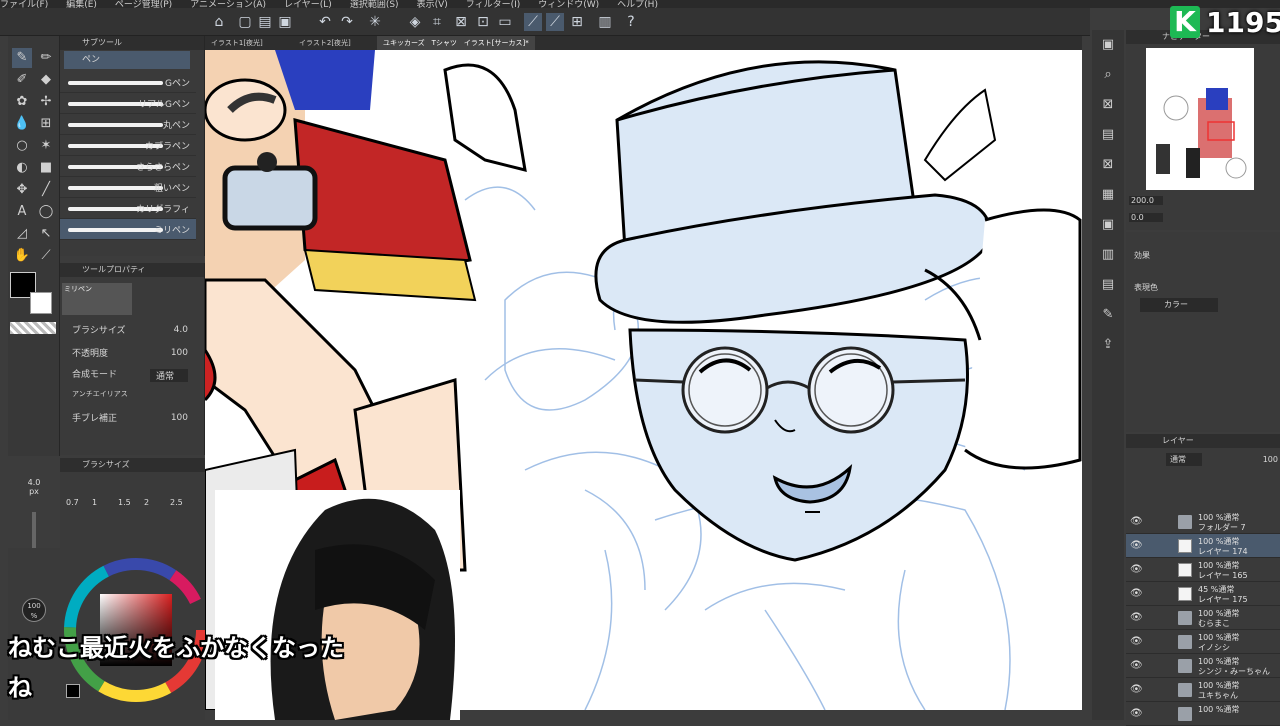 This screenshot has width=1280, height=726. Describe the element at coordinates (128, 187) in the screenshot. I see `brush-item: 粗いペン` at that location.